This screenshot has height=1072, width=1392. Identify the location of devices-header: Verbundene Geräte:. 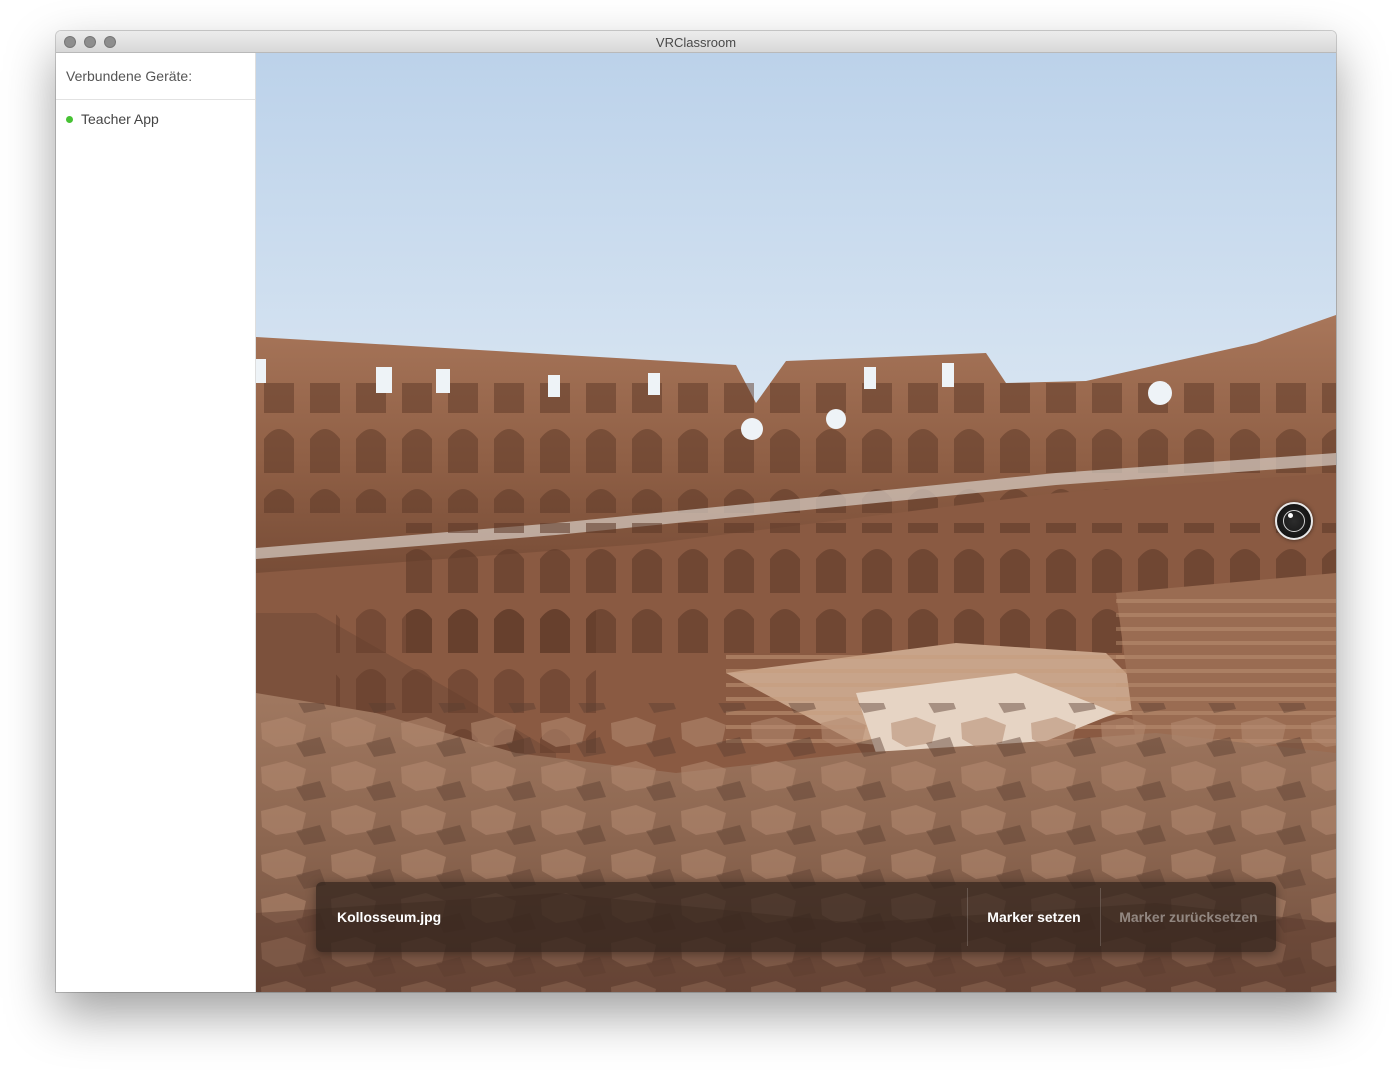
(155, 76).